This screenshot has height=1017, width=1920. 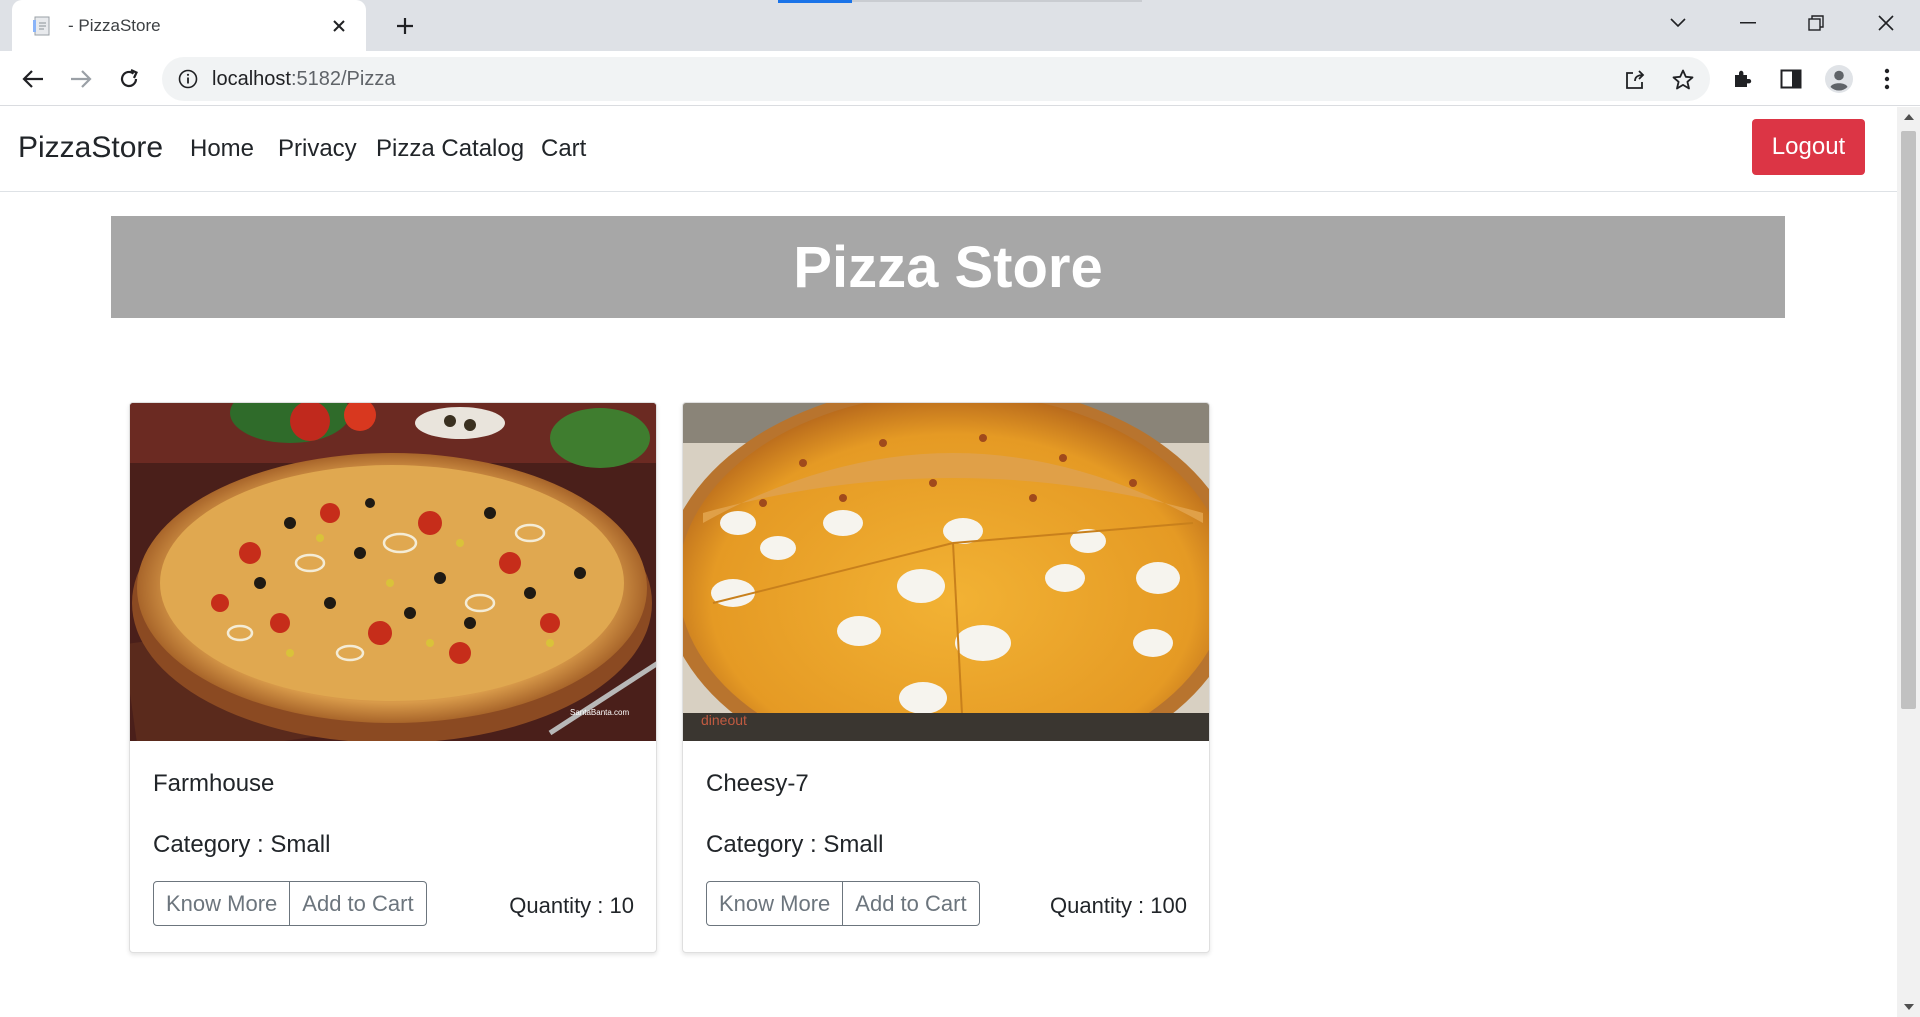 What do you see at coordinates (571, 905) in the screenshot?
I see `pizza-quantity: Quantity : 10` at bounding box center [571, 905].